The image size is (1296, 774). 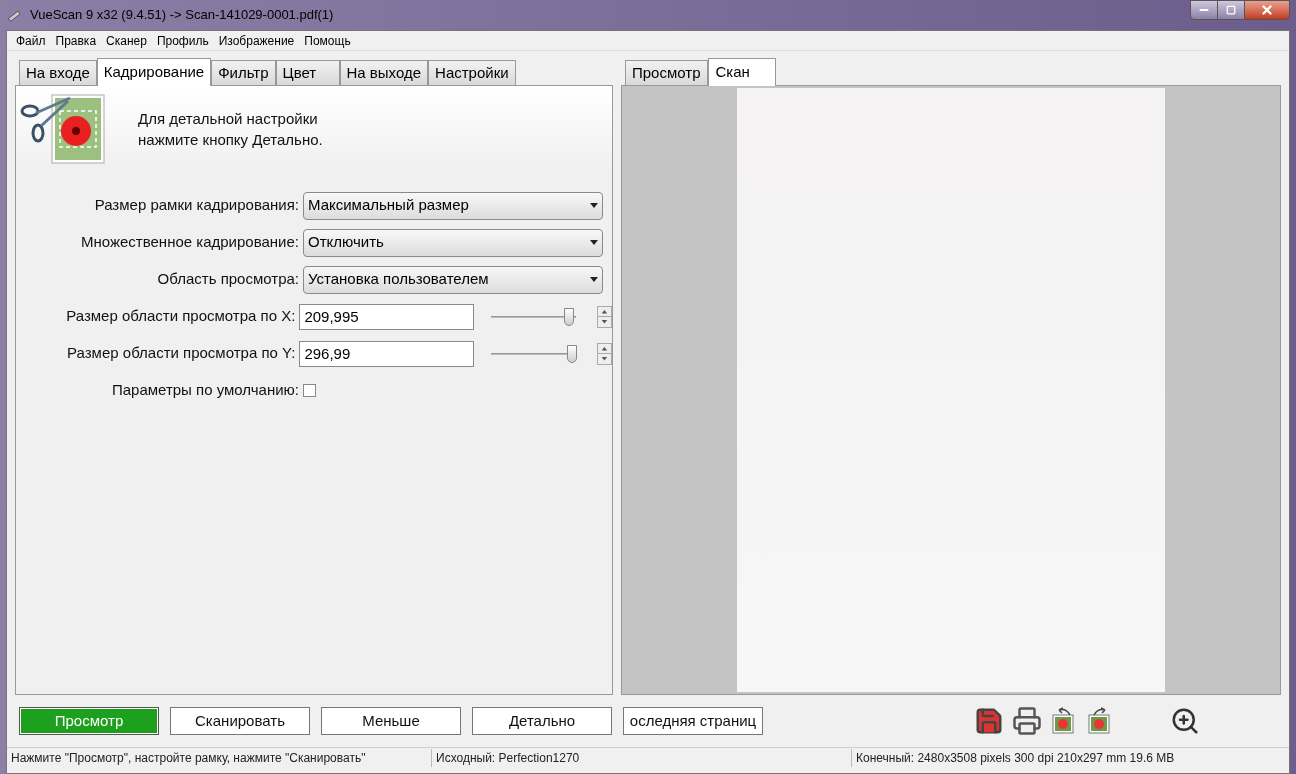 I want to click on status-text: Нажмите "Просмотр", настройте рамку, нажмите "Сканировать", so click(x=219, y=757).